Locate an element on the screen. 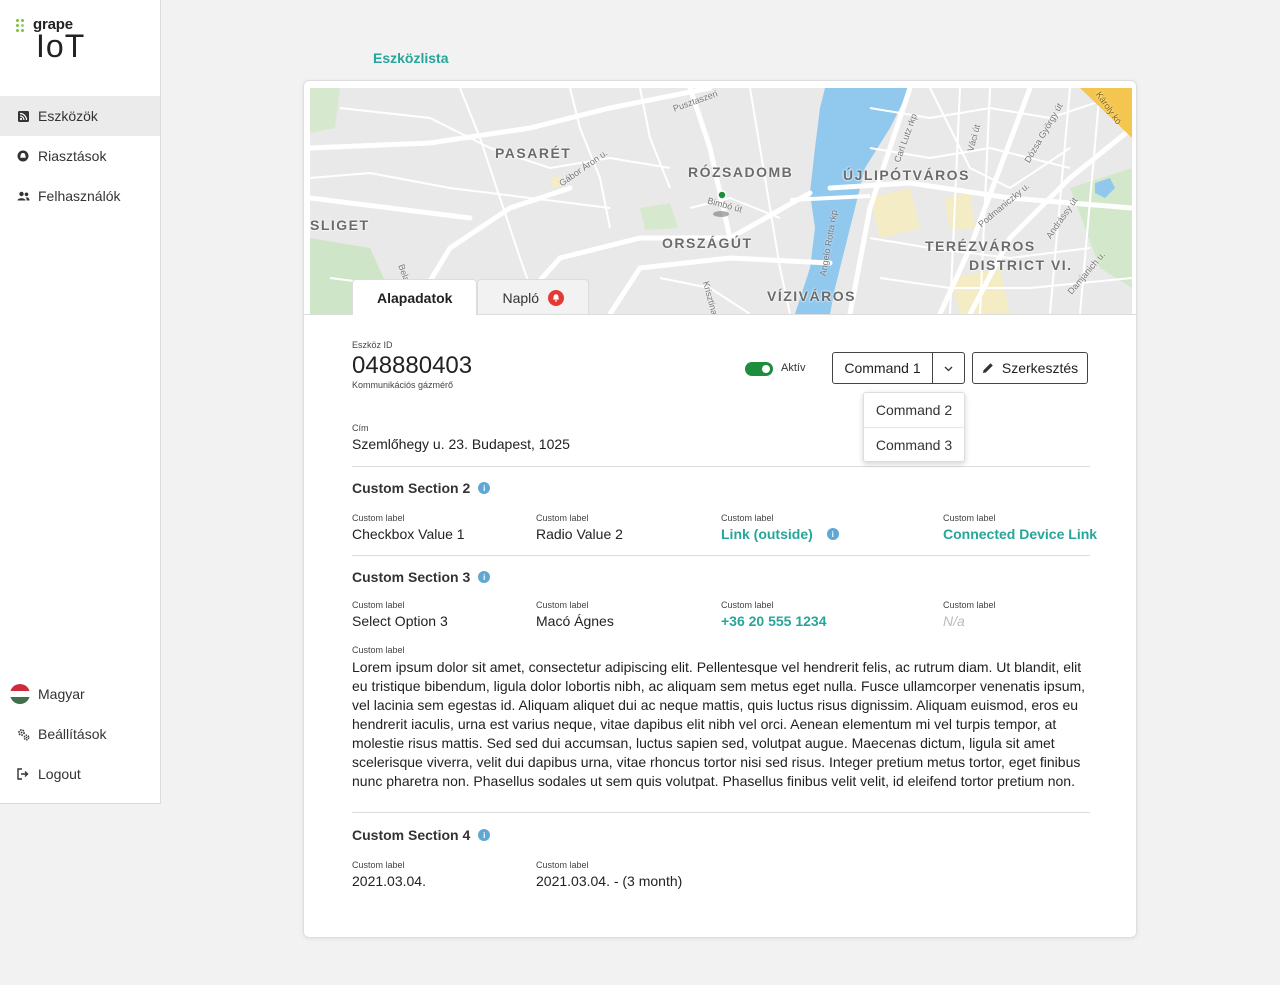 The height and width of the screenshot is (985, 1280). active-toggle-label: Aktív is located at coordinates (793, 368).